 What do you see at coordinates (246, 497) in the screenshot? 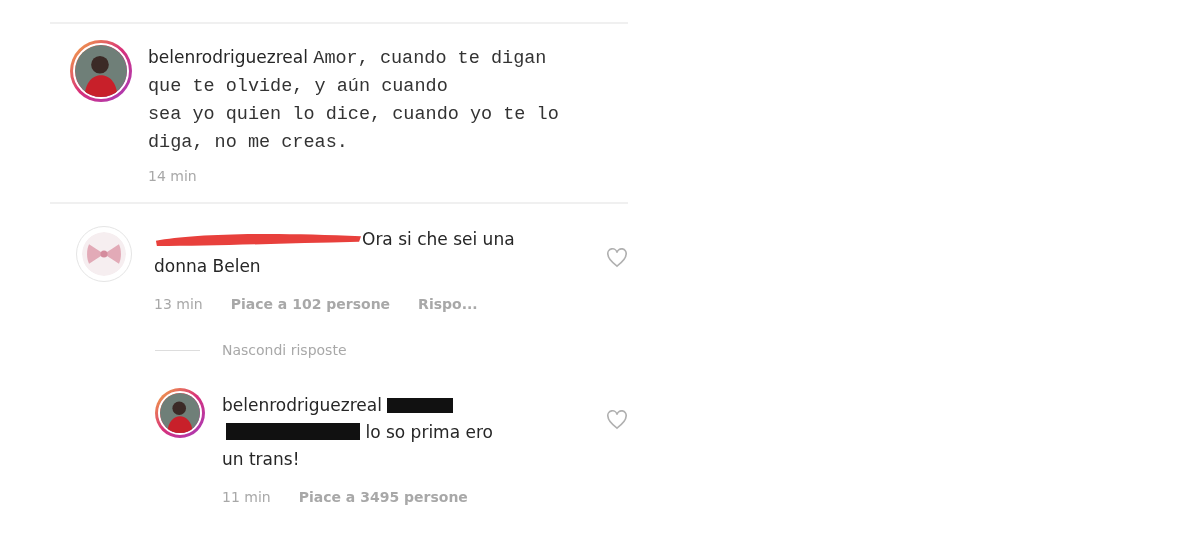
I see `timestamp: 11 min` at bounding box center [246, 497].